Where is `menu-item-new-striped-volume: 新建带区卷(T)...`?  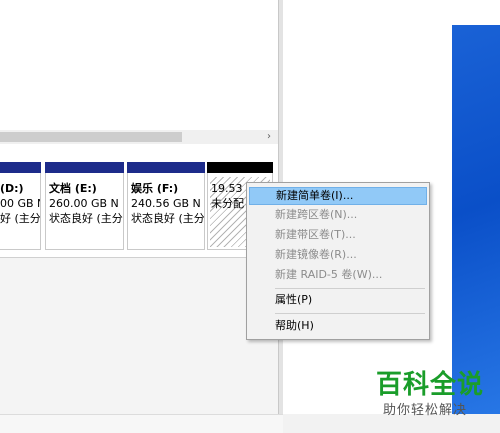
menu-item-new-striped-volume: 新建带区卷(T)... is located at coordinates (338, 235).